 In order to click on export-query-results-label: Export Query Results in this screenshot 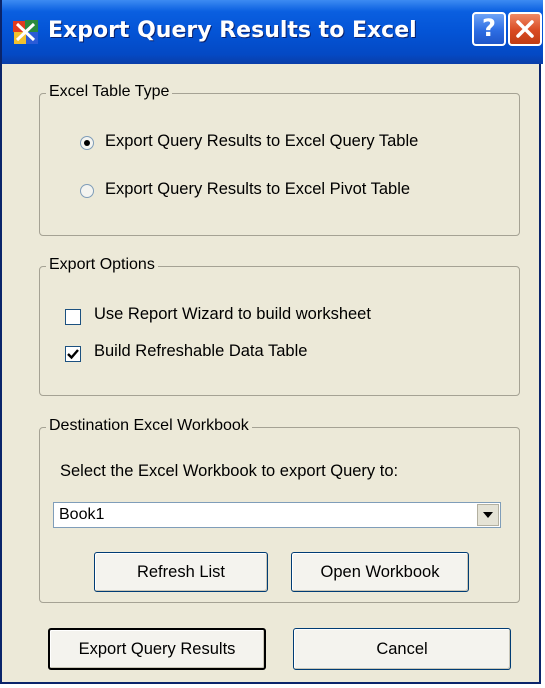, I will do `click(157, 649)`.